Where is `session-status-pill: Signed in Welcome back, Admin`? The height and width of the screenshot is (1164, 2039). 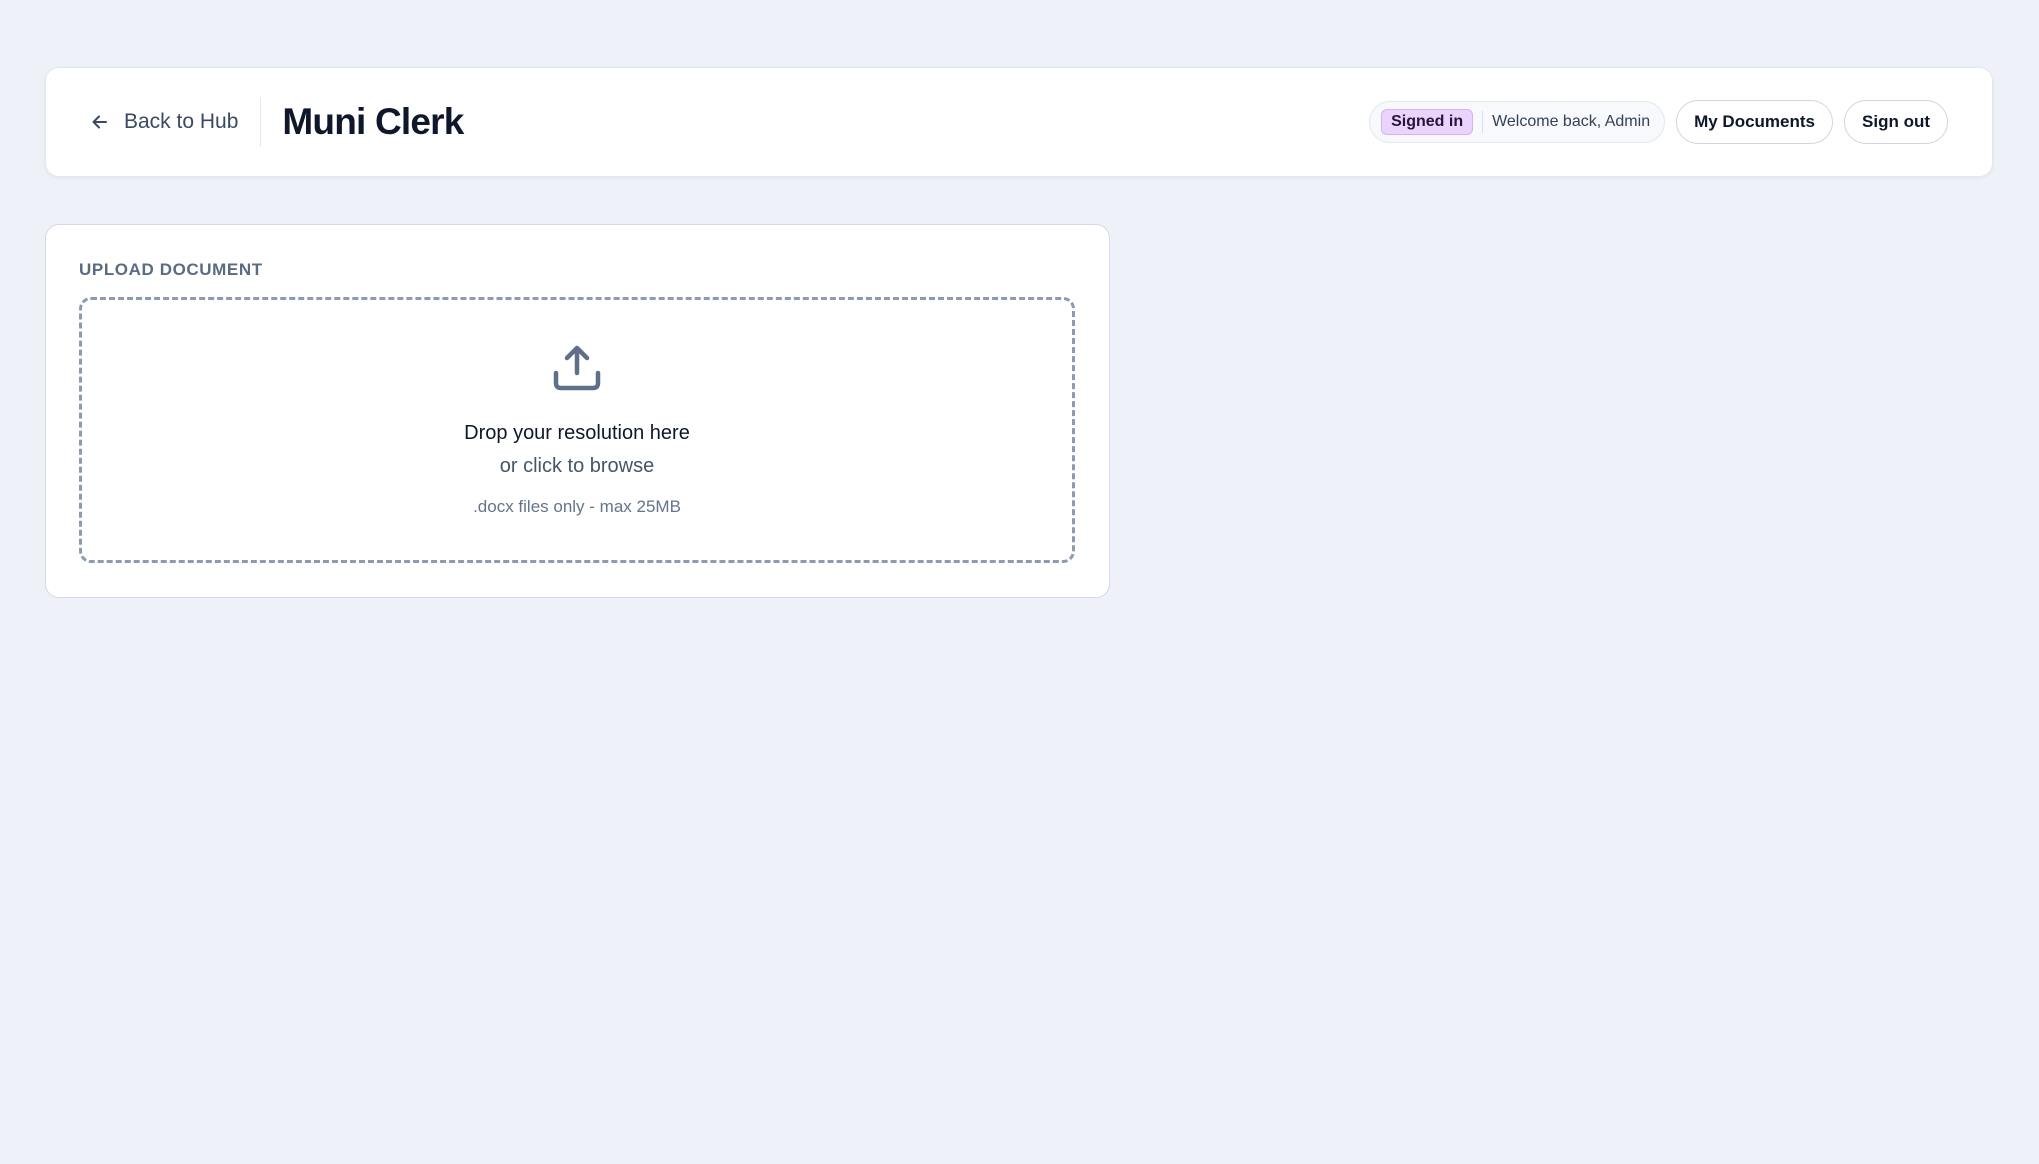 session-status-pill: Signed in Welcome back, Admin is located at coordinates (1517, 122).